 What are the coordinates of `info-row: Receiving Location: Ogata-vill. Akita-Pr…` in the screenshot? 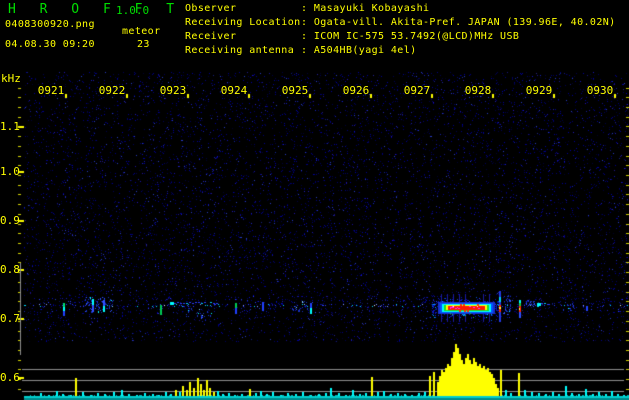 It's located at (400, 23).